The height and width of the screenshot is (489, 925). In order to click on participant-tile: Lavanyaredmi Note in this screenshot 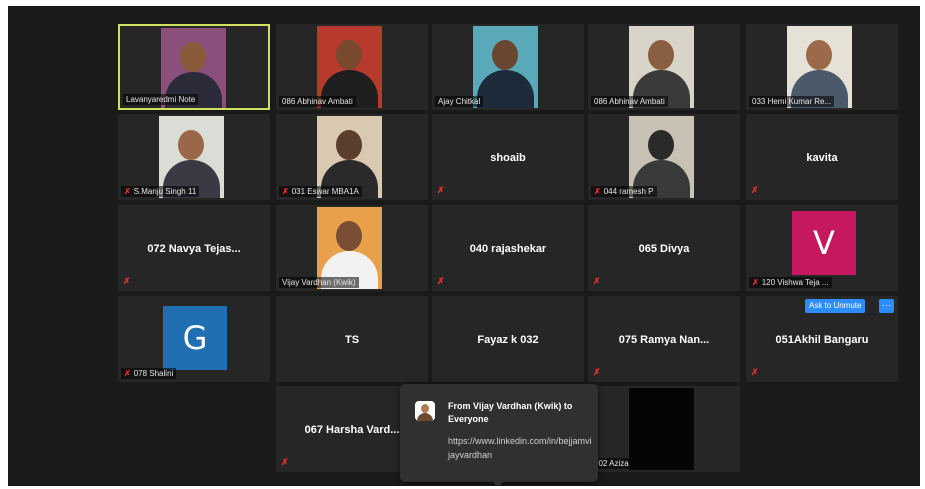, I will do `click(194, 67)`.